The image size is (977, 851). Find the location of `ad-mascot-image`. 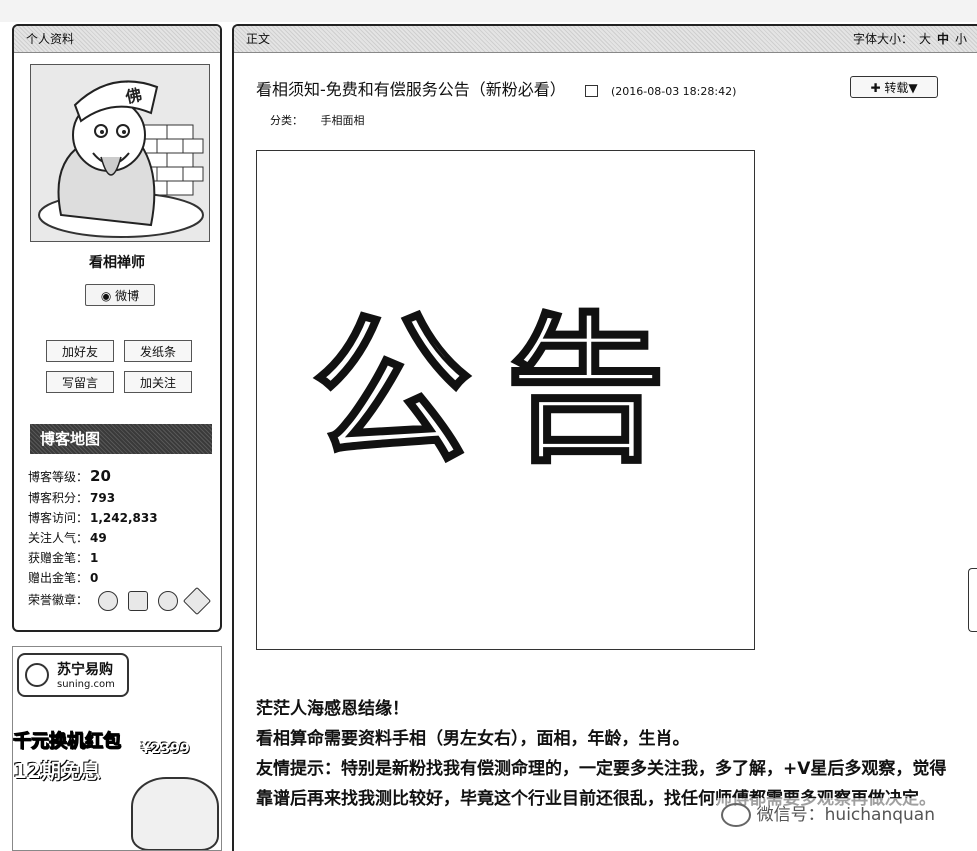

ad-mascot-image is located at coordinates (175, 813).